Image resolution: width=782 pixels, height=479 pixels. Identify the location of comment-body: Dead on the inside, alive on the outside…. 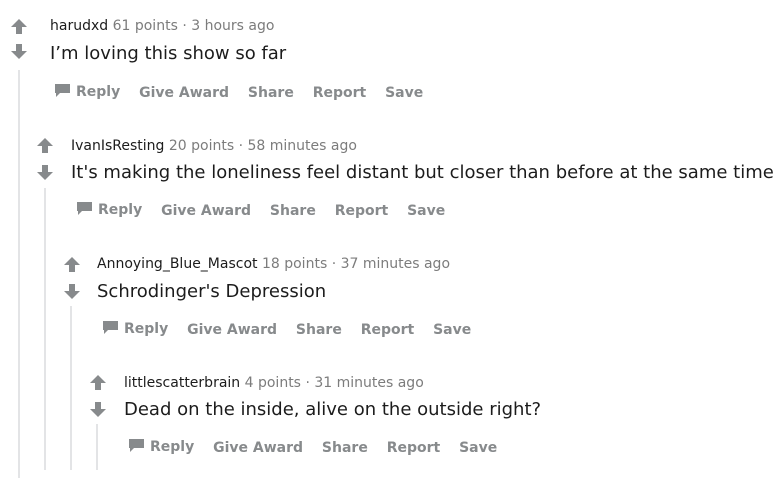
(333, 409).